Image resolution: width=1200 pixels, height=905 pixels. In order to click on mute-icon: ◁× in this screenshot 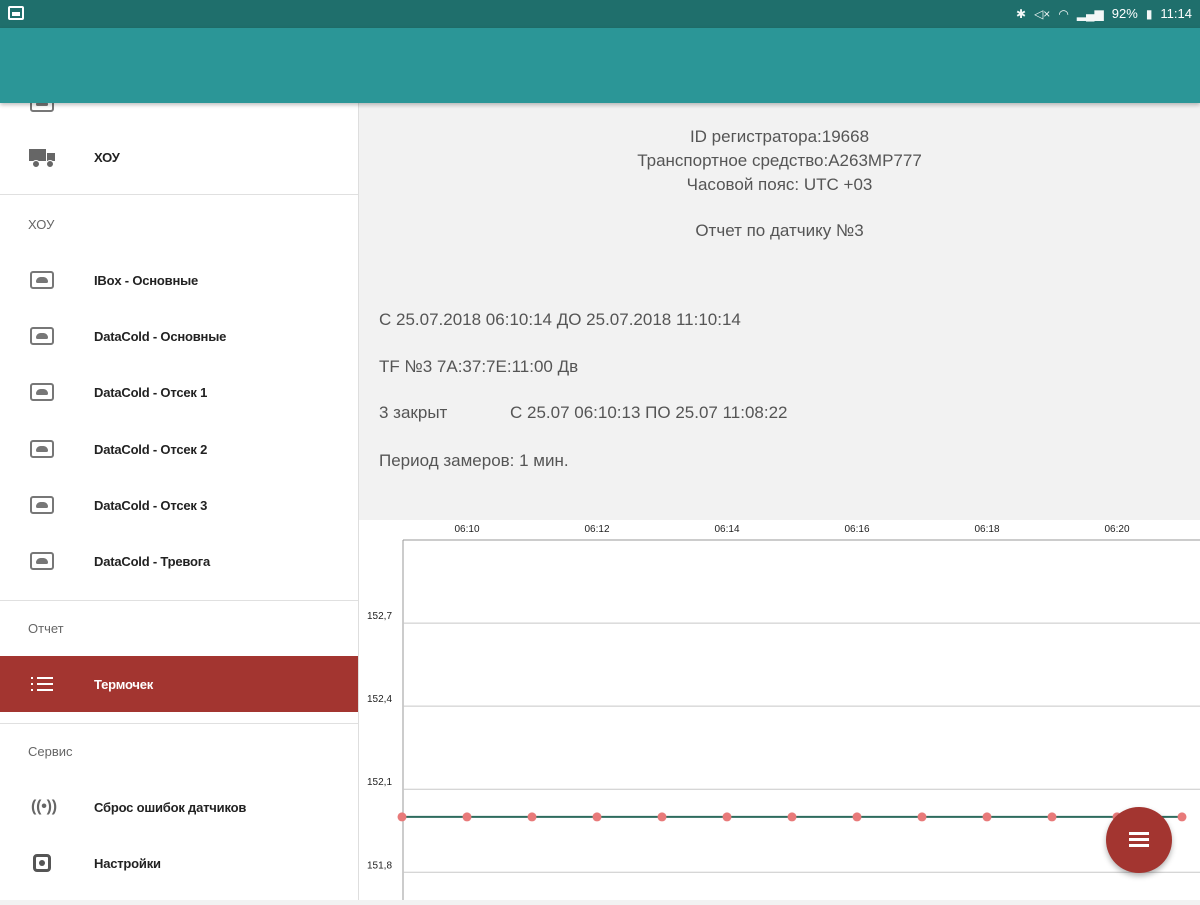, I will do `click(1042, 13)`.